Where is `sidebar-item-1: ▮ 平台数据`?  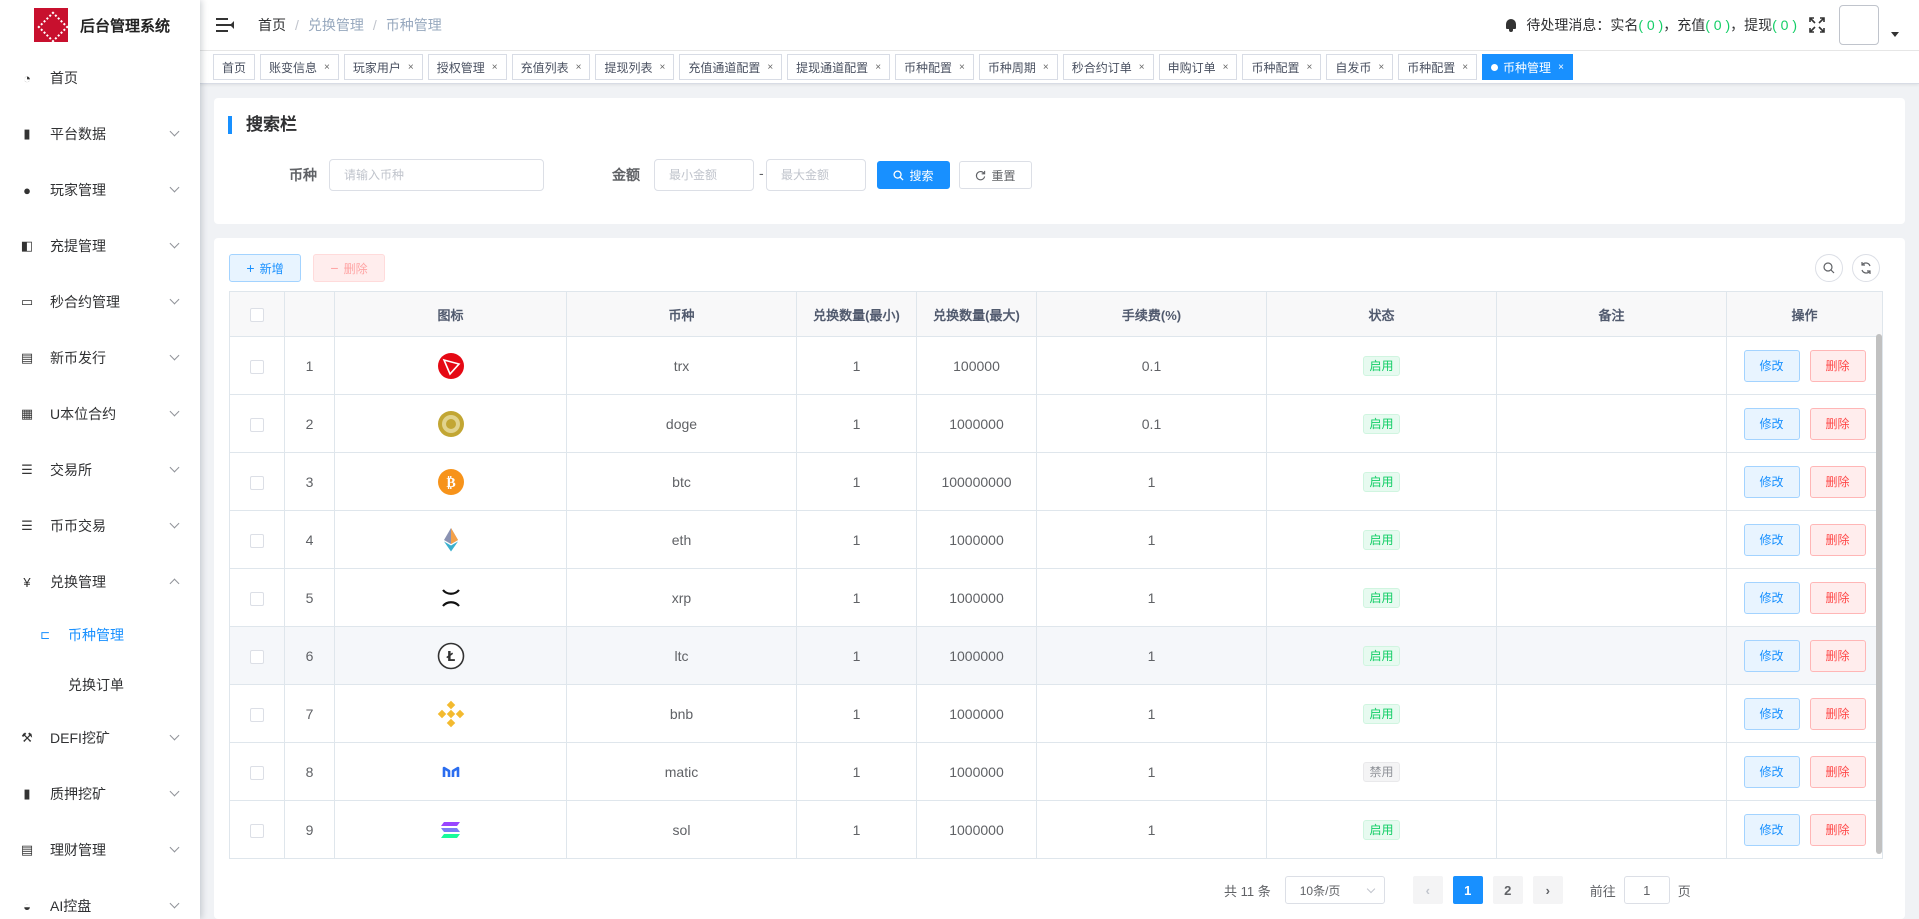 sidebar-item-1: ▮ 平台数据 is located at coordinates (100, 134).